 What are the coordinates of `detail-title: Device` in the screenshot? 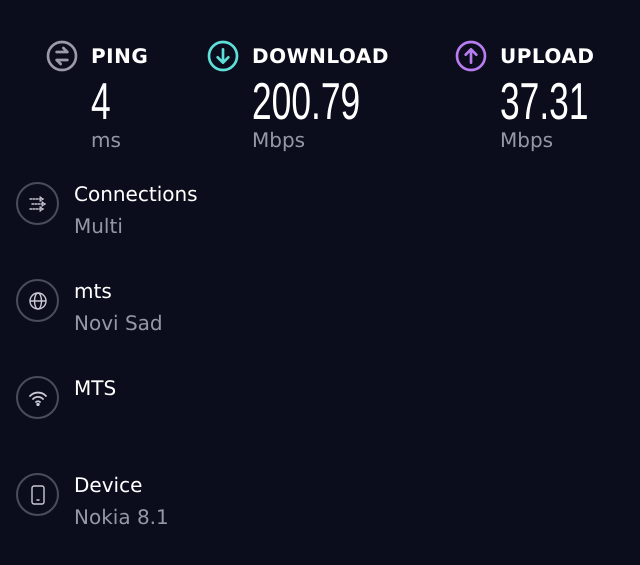 It's located at (109, 485).